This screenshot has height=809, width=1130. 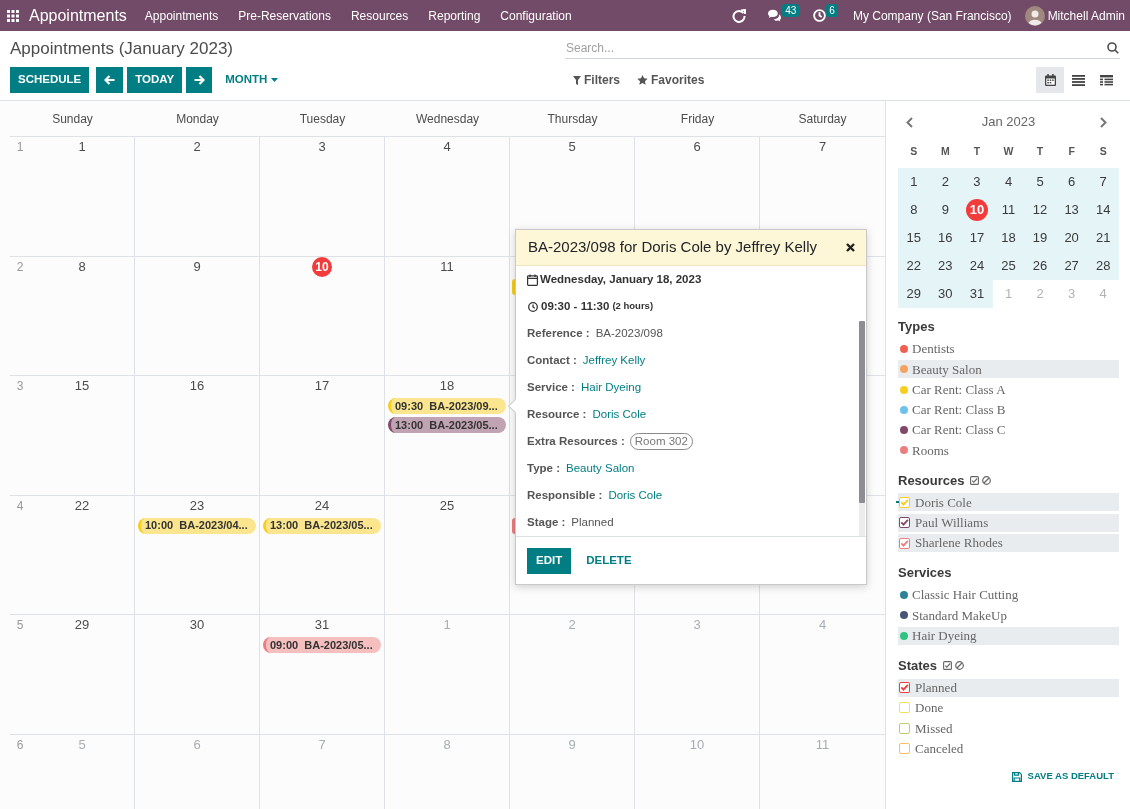 I want to click on calendar-event, so click(x=513, y=525).